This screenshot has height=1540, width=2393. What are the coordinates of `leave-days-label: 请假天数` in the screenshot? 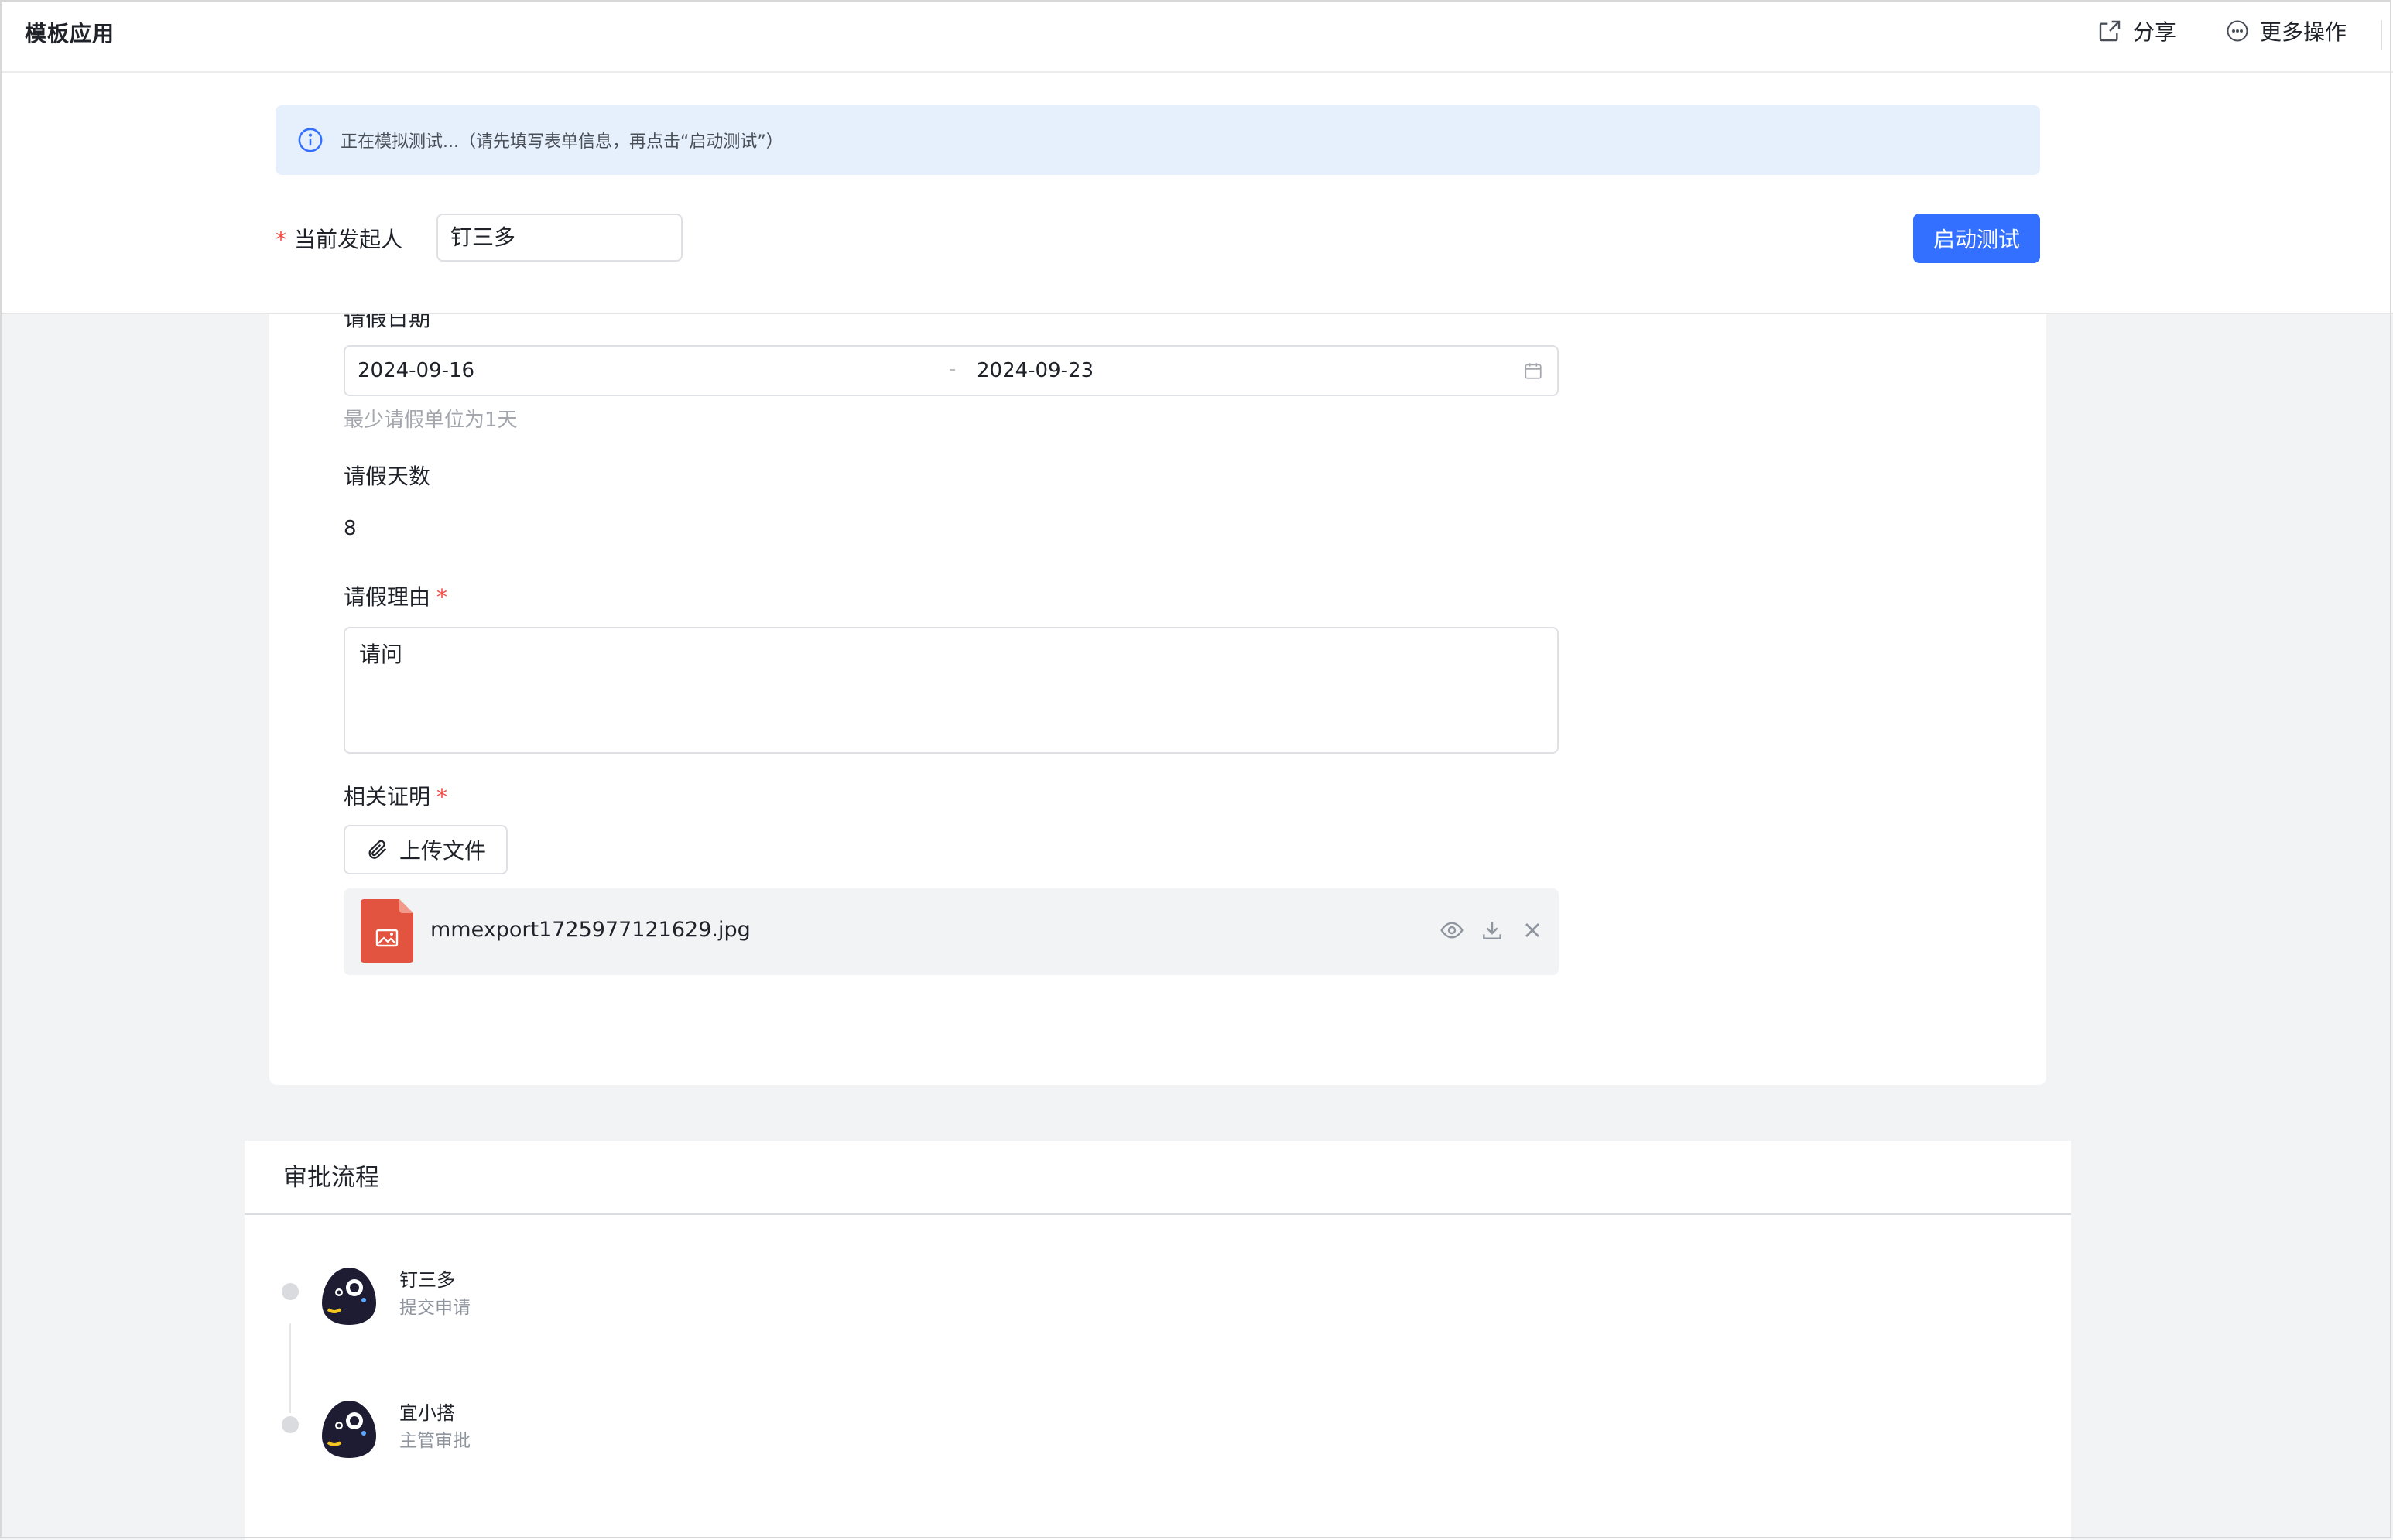 It's located at (387, 476).